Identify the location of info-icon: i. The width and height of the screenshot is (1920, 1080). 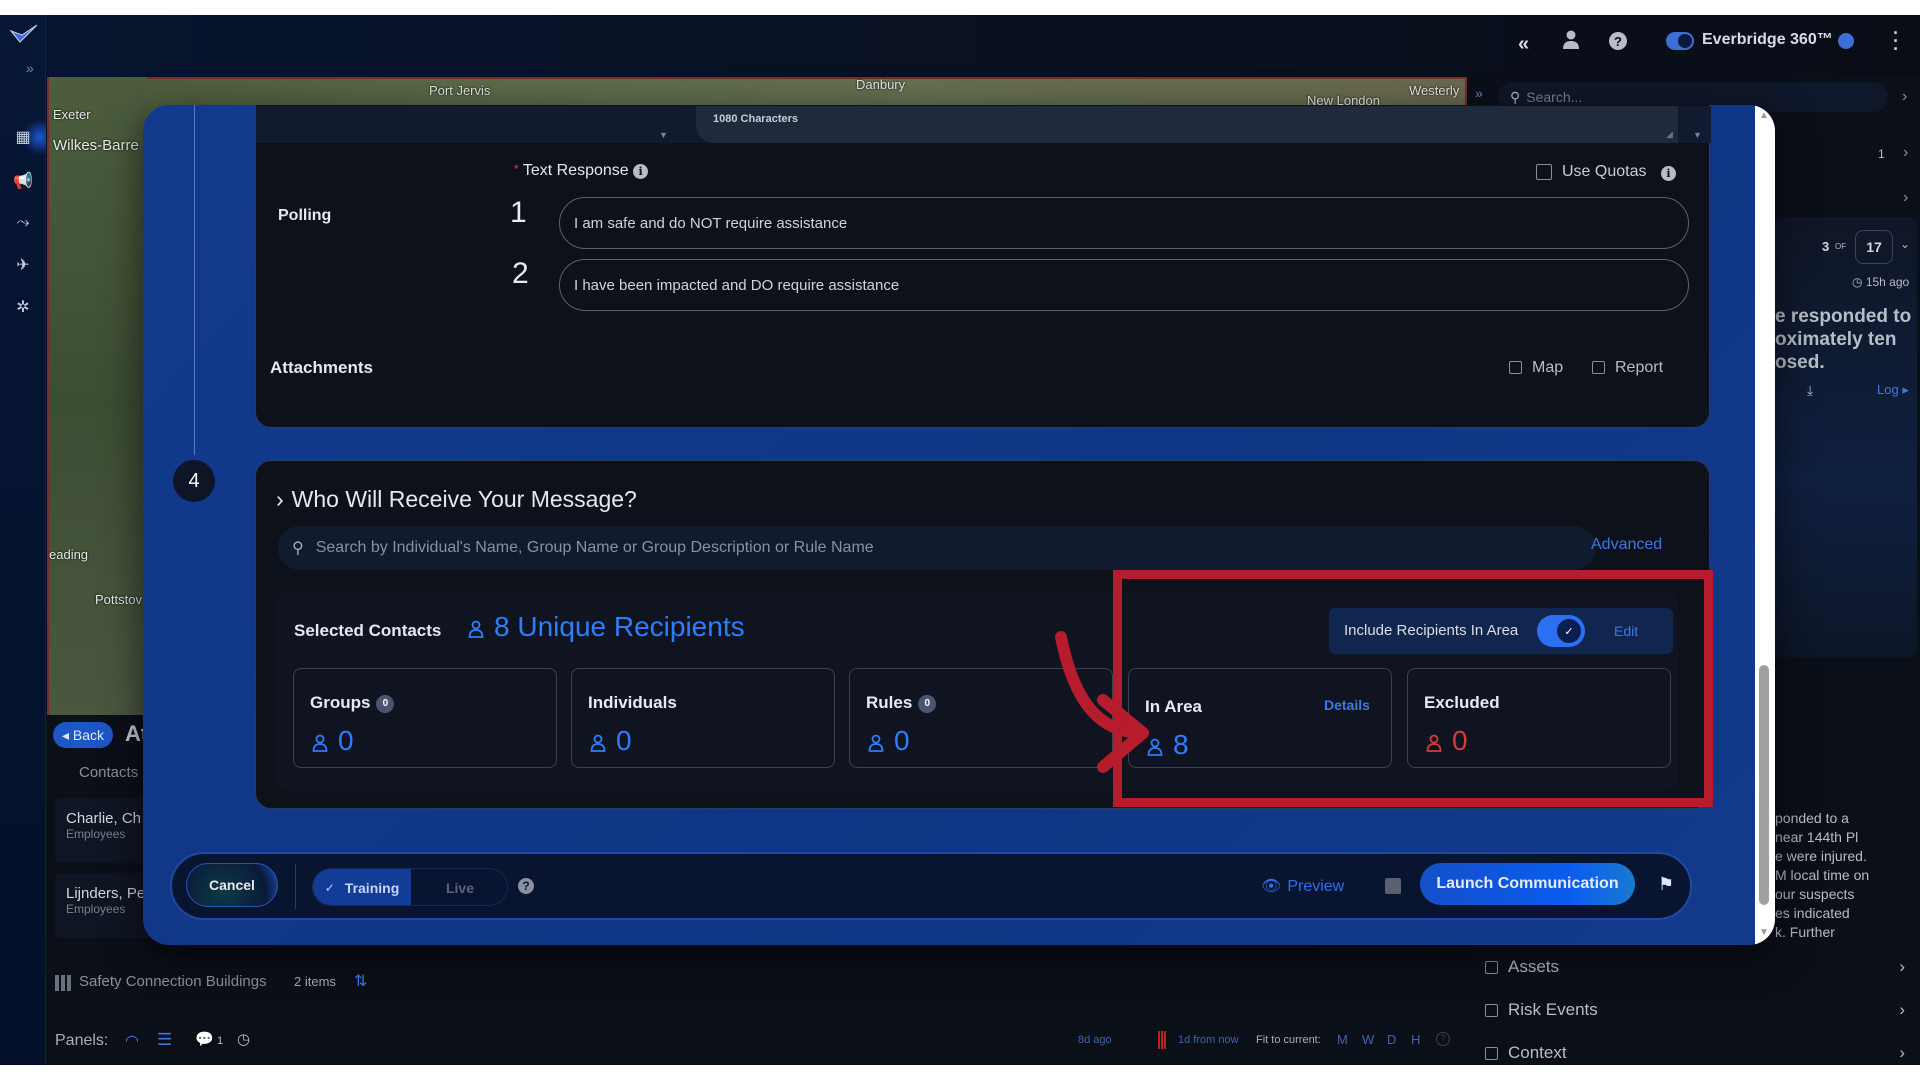
(1668, 173).